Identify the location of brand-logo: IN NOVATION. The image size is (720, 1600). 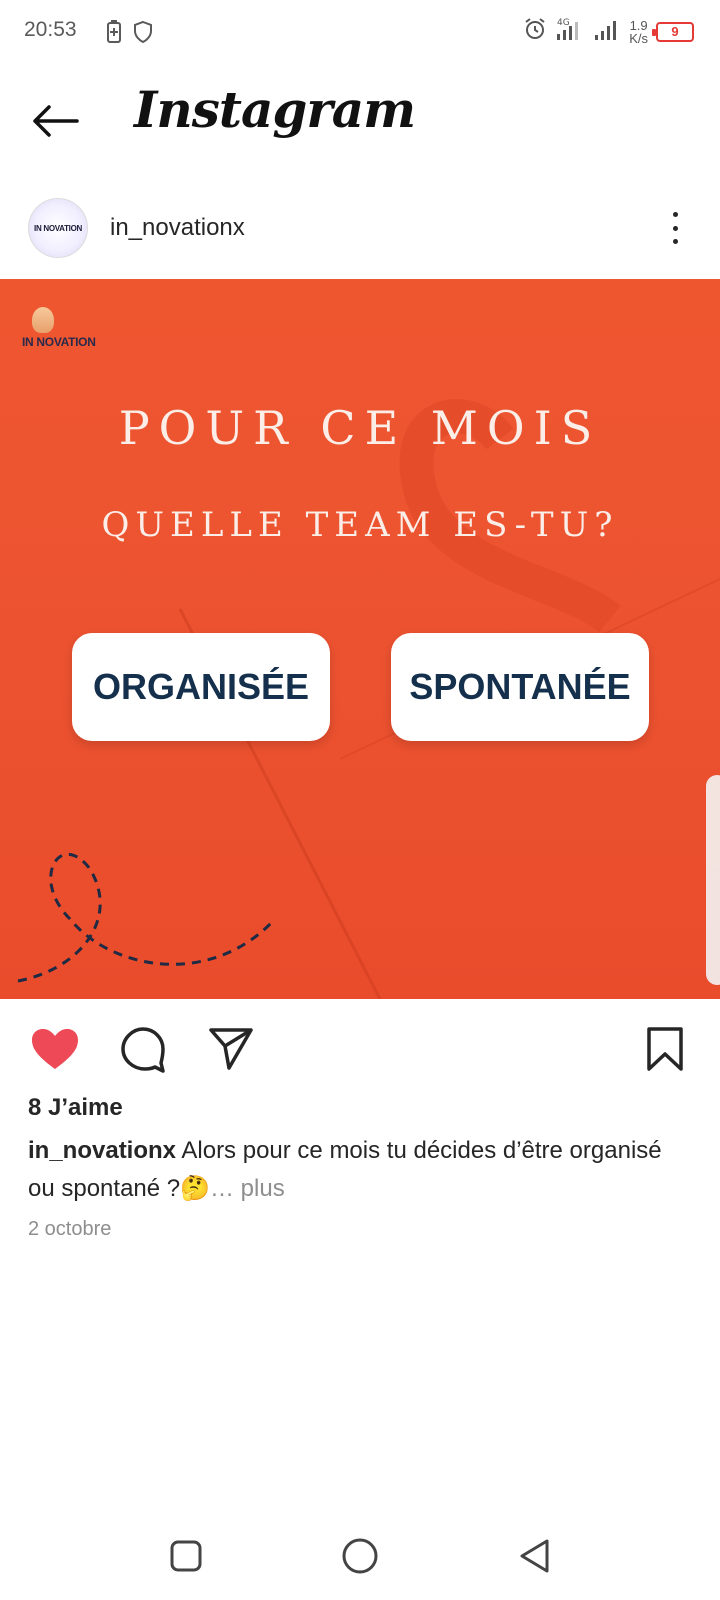
(59, 328).